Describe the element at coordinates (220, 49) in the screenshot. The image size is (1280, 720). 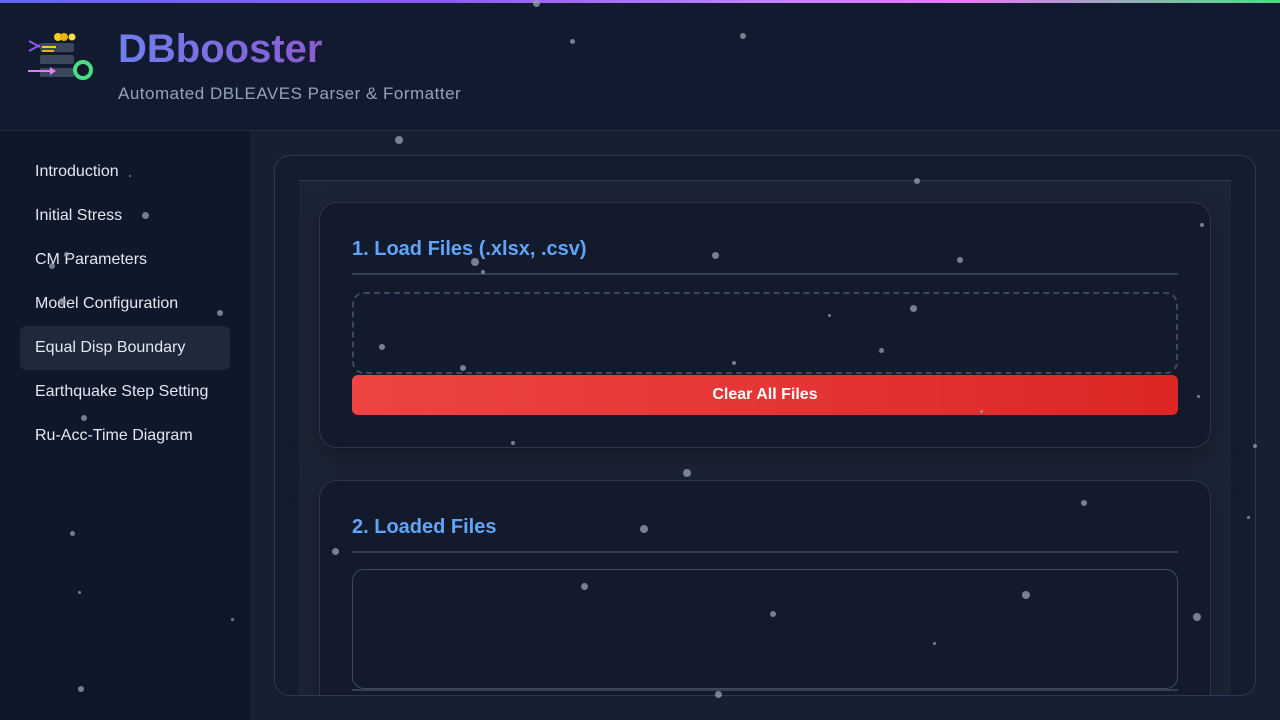
I see `app-title: DBbooster` at that location.